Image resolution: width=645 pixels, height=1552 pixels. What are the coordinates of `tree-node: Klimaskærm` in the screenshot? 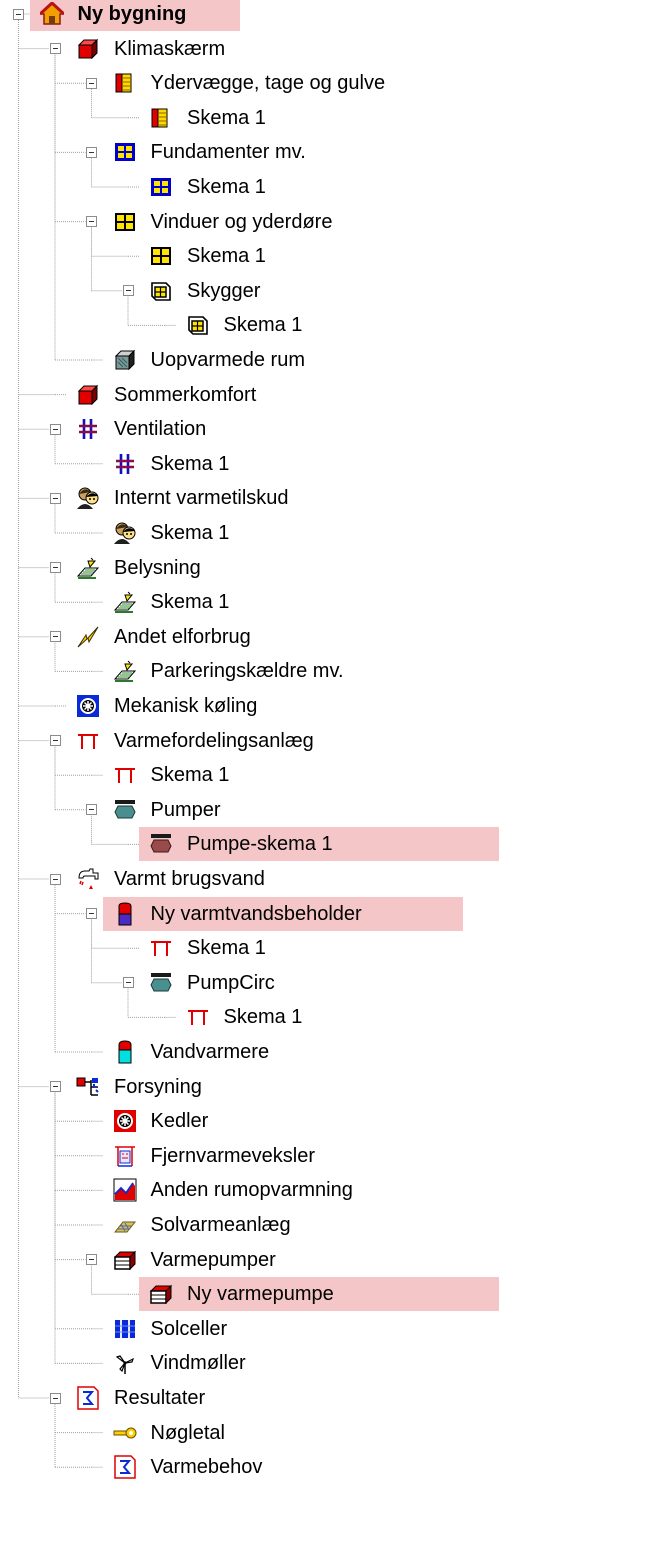 It's located at (322, 49).